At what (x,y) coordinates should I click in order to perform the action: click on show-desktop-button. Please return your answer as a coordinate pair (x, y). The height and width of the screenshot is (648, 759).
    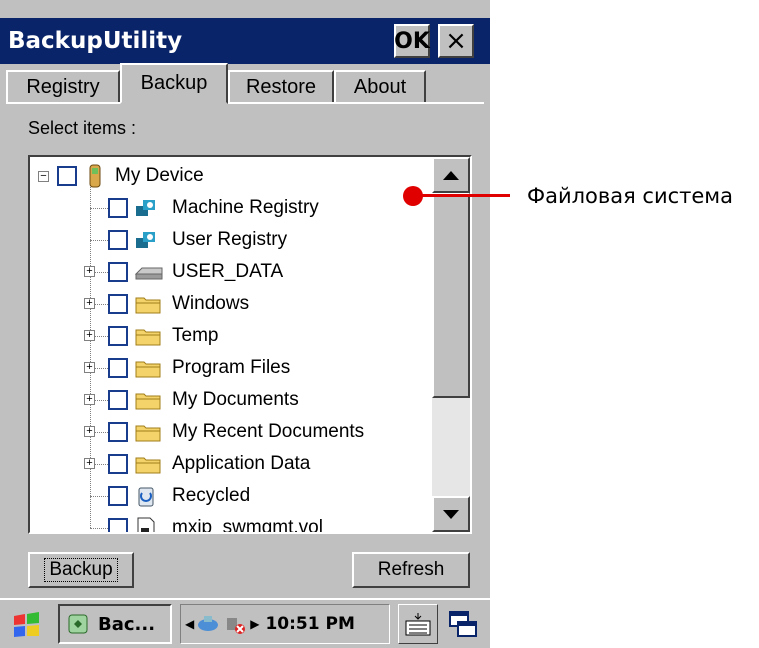
    Looking at the image, I should click on (463, 624).